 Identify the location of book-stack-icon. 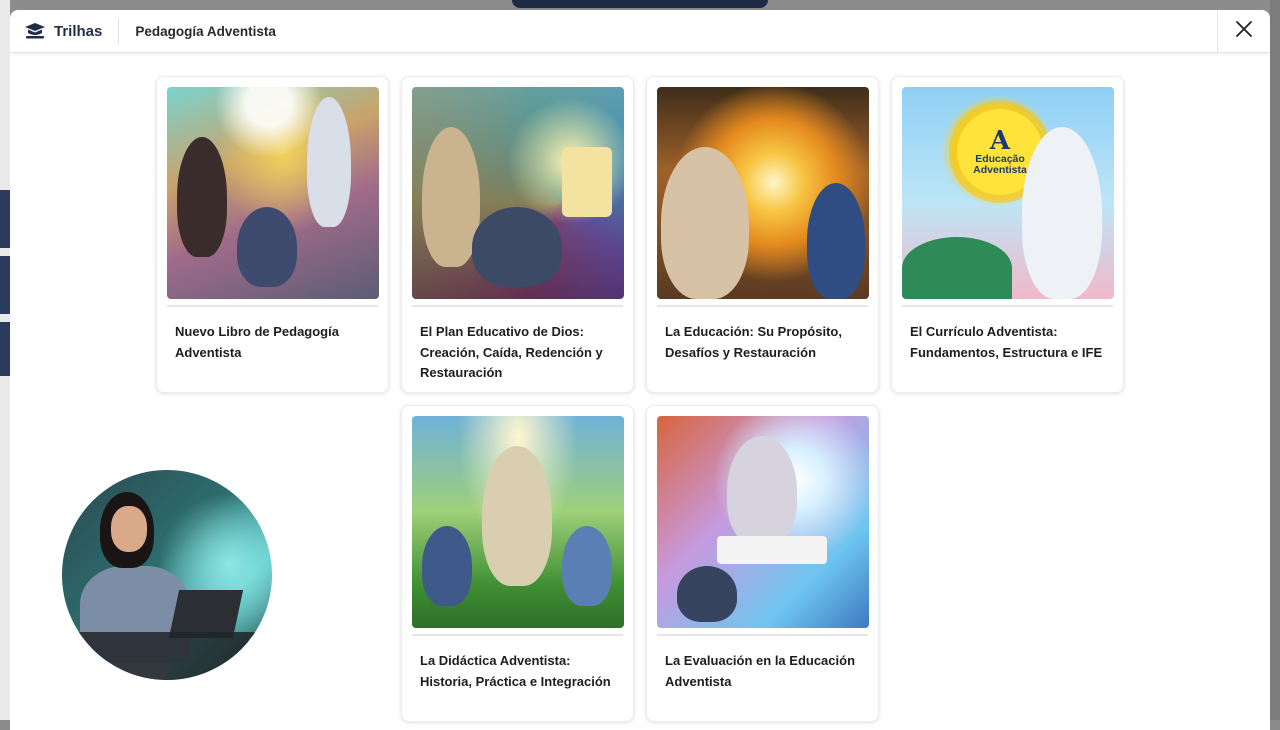
(35, 31).